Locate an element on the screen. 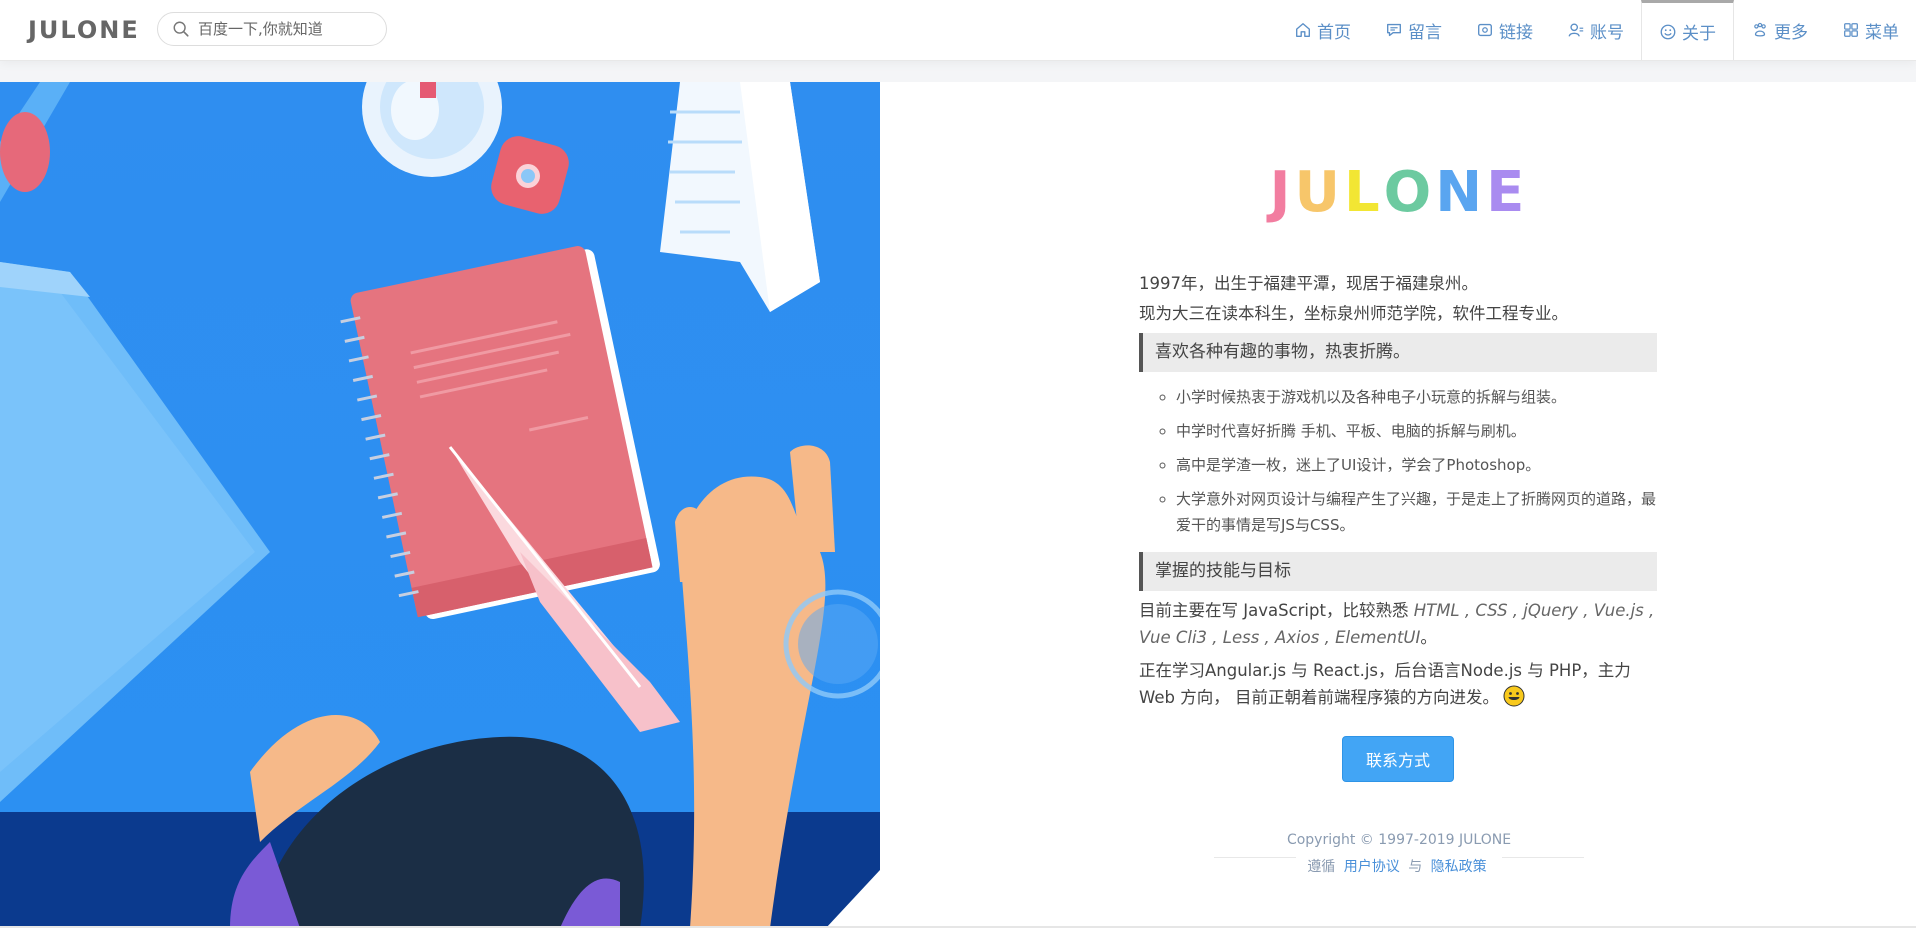 The width and height of the screenshot is (1916, 928). smile-icon is located at coordinates (1668, 31).